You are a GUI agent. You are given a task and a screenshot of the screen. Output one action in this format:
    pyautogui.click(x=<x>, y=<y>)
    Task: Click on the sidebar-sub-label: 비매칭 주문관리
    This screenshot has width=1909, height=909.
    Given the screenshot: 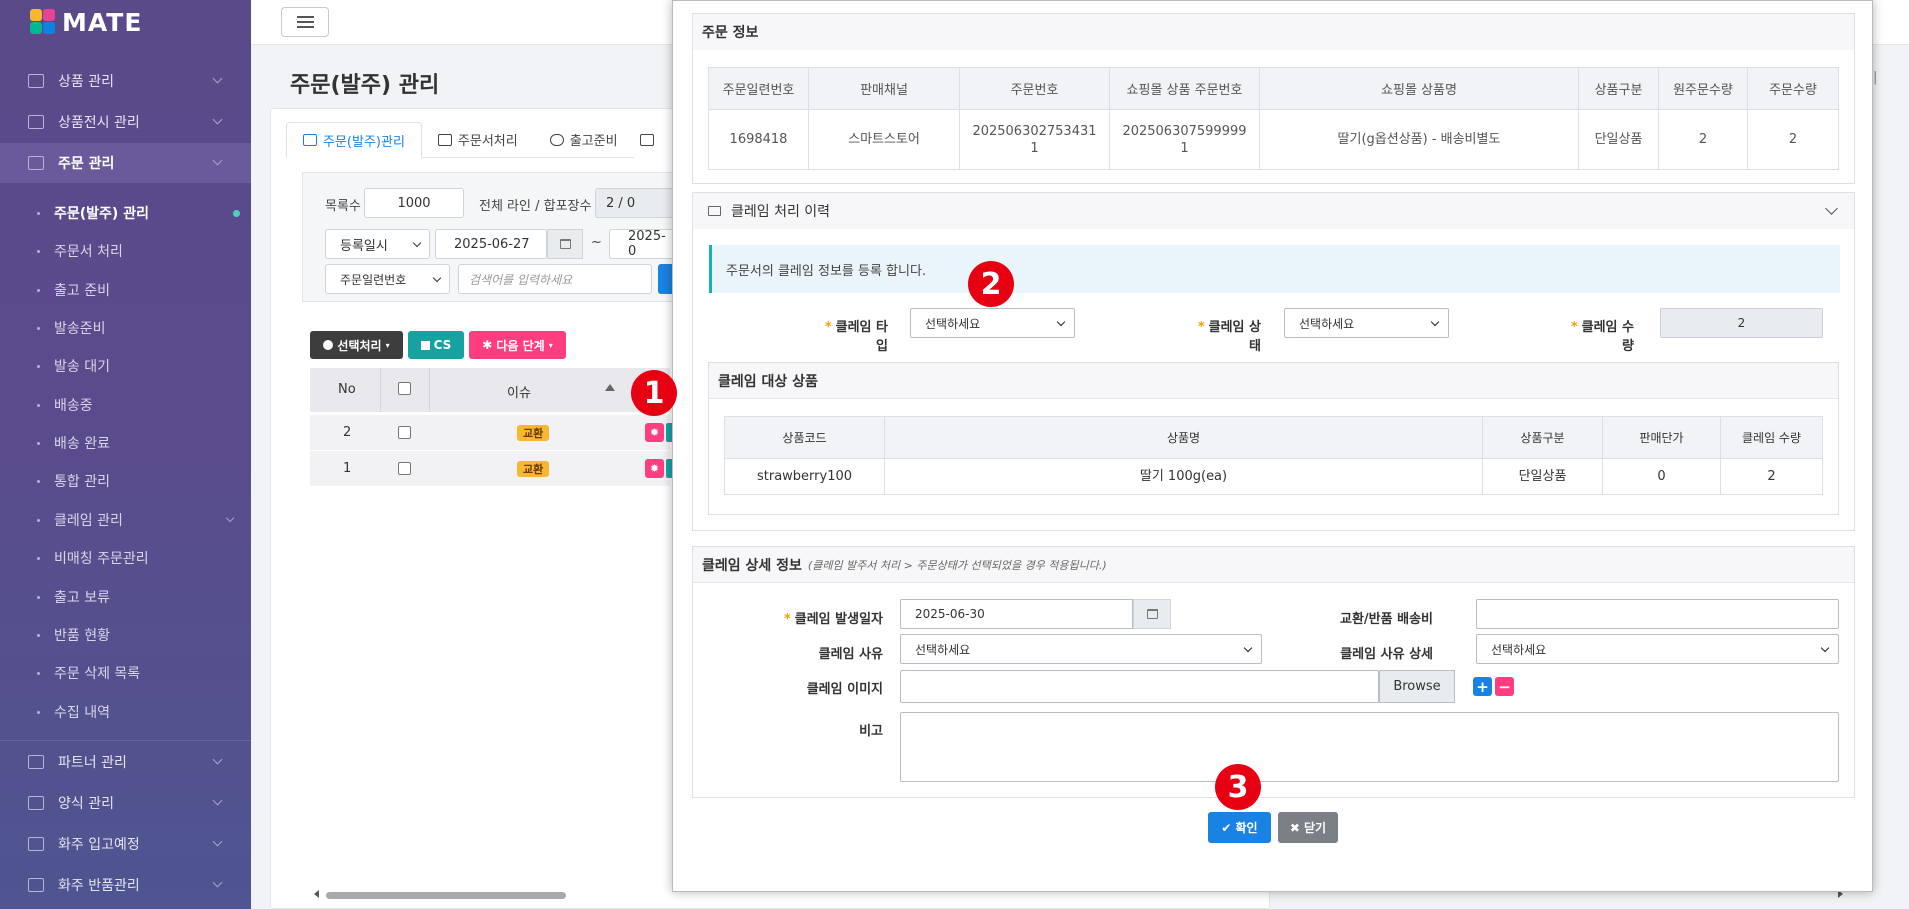 What is the action you would take?
    pyautogui.click(x=101, y=559)
    